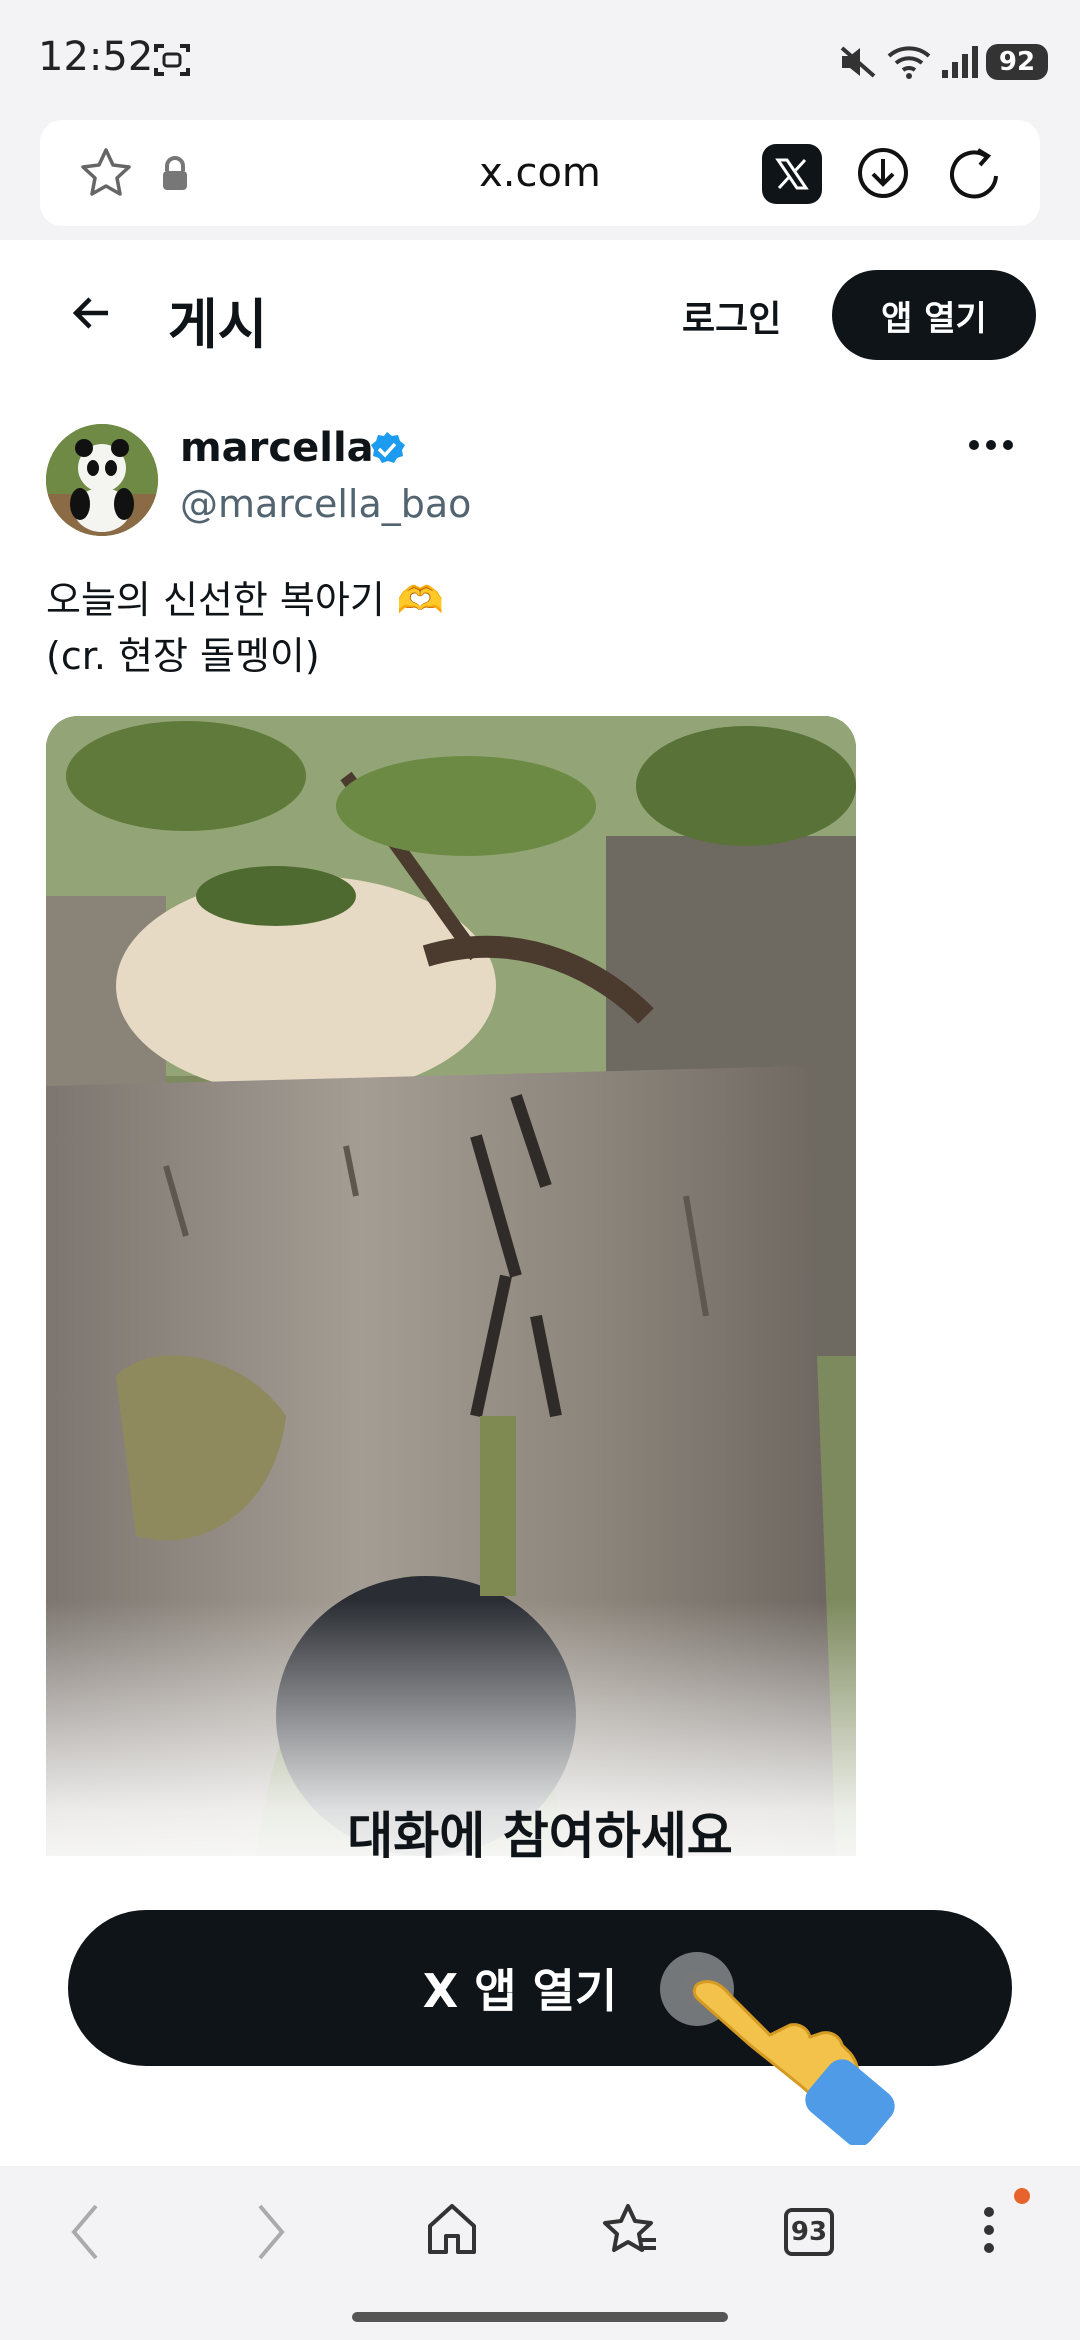  I want to click on x-logo-icon, so click(792, 174).